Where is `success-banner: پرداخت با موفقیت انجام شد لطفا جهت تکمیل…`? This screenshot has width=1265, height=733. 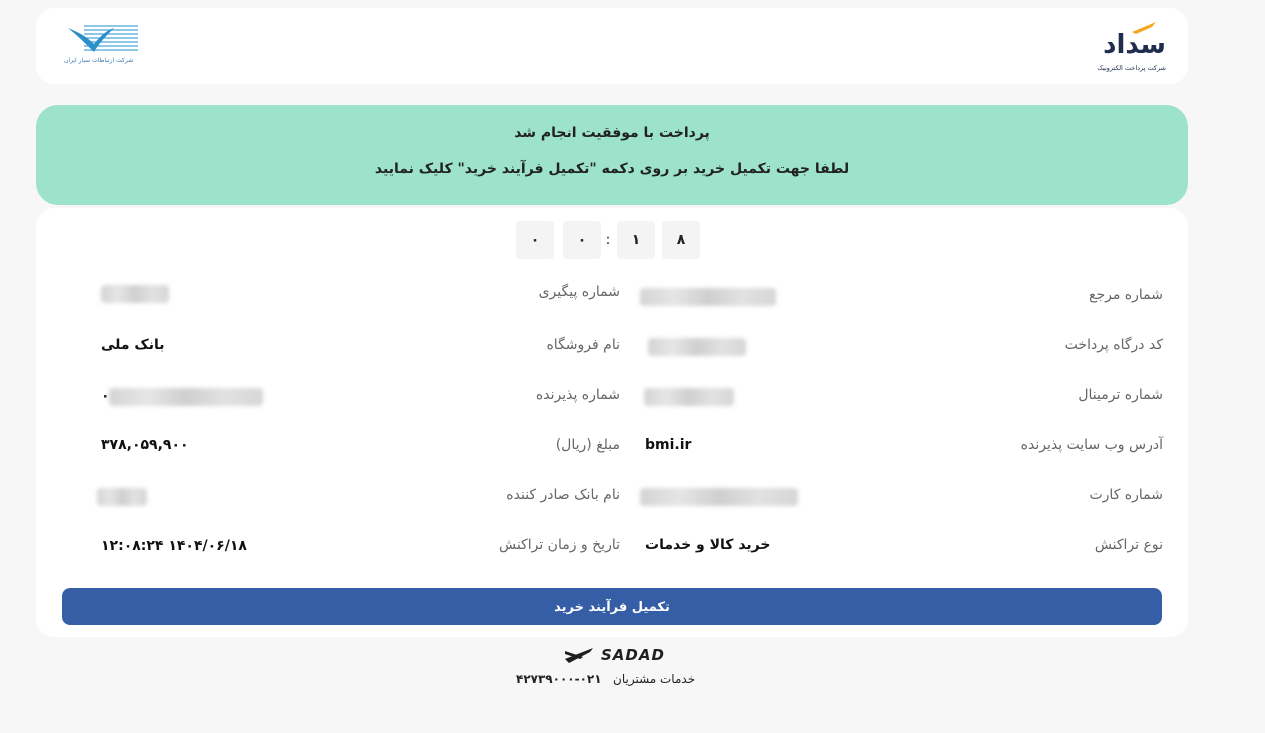
success-banner: پرداخت با موفقیت انجام شد لطفا جهت تکمیل… is located at coordinates (612, 155).